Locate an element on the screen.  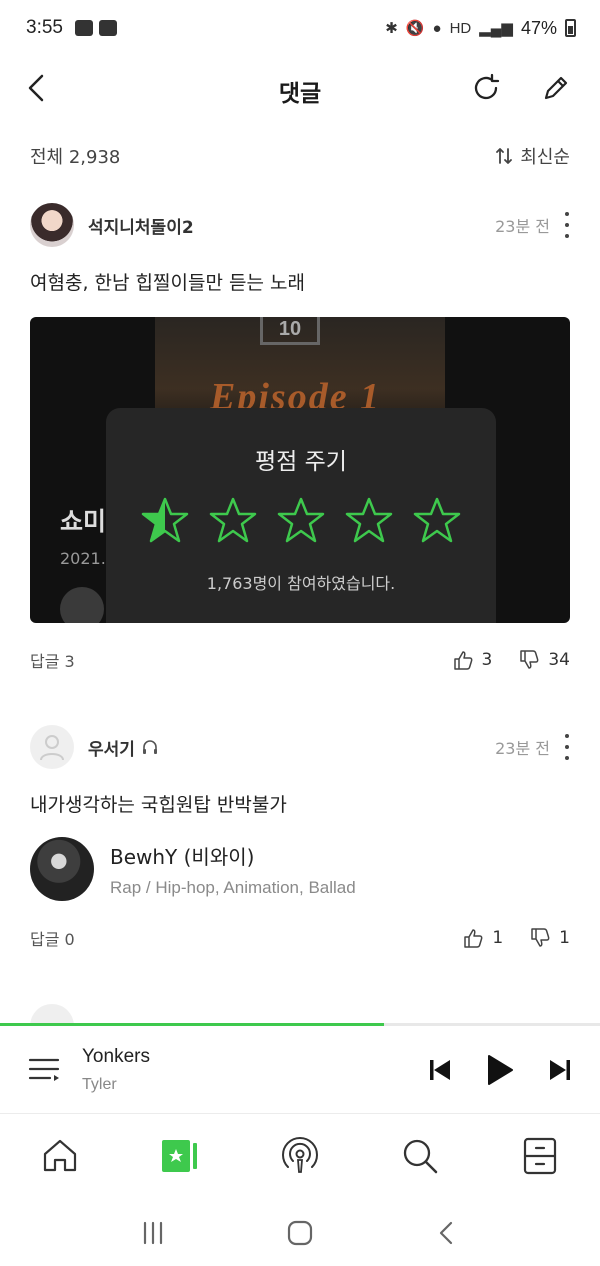
comment-text: 여혐충, 한남 힙찔이들만 듣는 노래 is located at coordinates (167, 283).